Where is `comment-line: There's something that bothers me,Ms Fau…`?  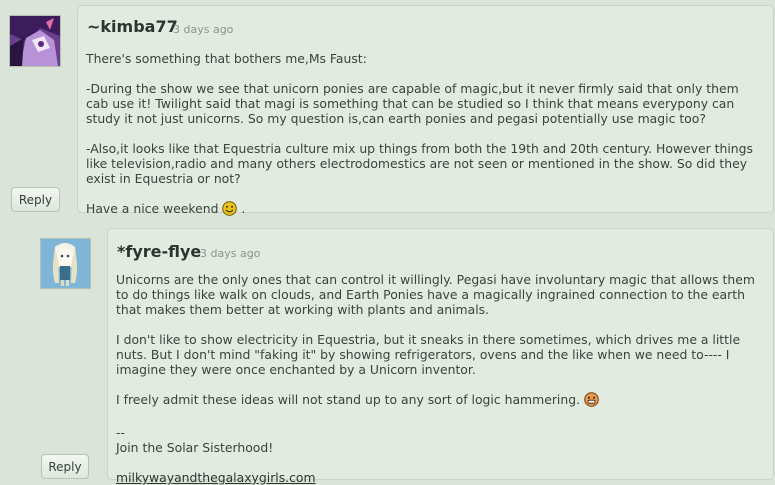
comment-line: There's something that bothers me,Ms Fau… is located at coordinates (226, 58).